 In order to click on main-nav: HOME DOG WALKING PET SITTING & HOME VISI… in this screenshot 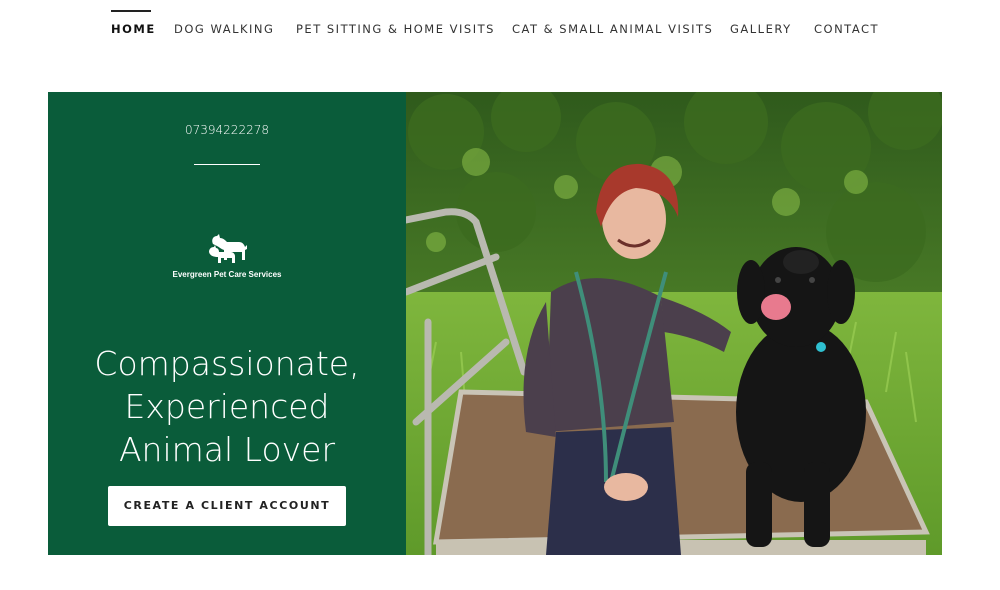, I will do `click(500, 25)`.